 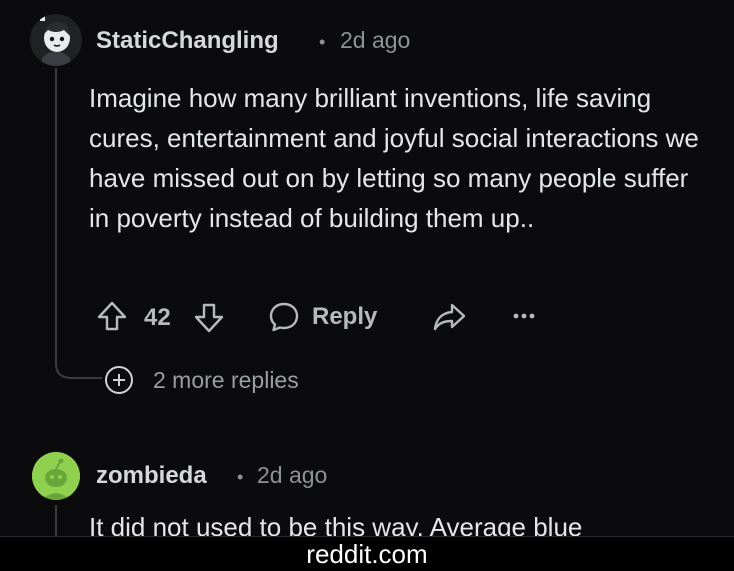 I want to click on domain-label: reddit.com, so click(x=367, y=553).